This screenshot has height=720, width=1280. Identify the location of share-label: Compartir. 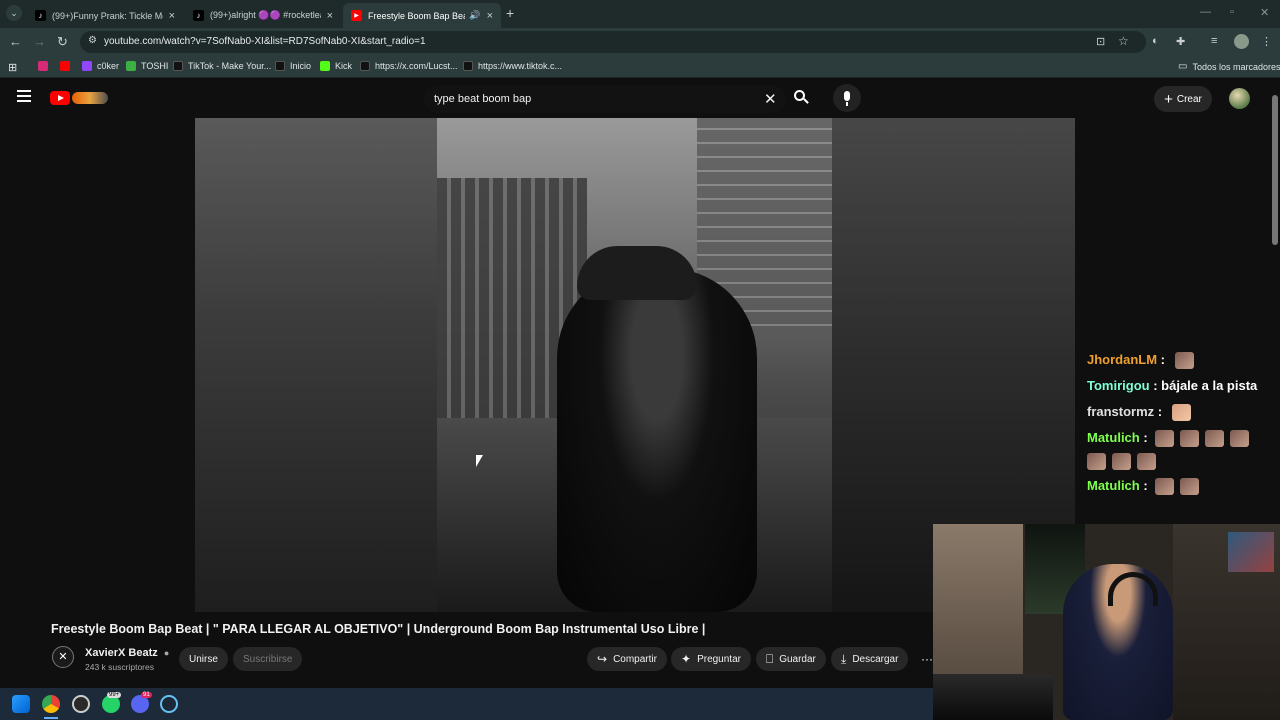
(635, 659).